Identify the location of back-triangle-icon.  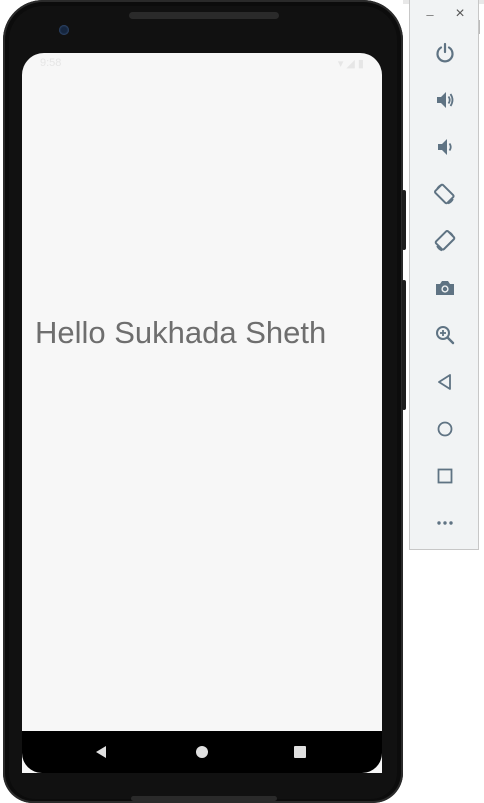
(101, 752).